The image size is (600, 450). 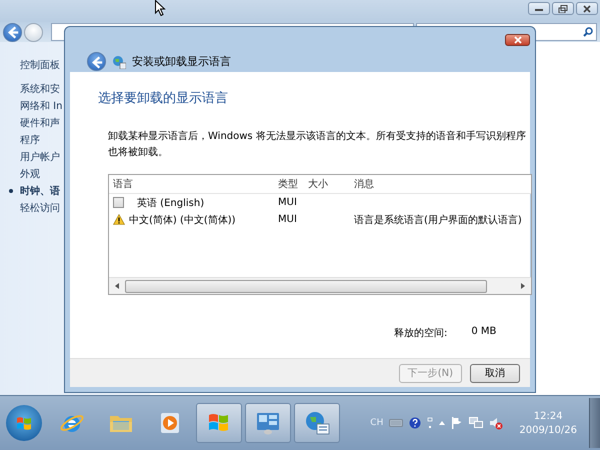 What do you see at coordinates (181, 61) in the screenshot?
I see `dialog-title: 安装或卸载显示语言` at bounding box center [181, 61].